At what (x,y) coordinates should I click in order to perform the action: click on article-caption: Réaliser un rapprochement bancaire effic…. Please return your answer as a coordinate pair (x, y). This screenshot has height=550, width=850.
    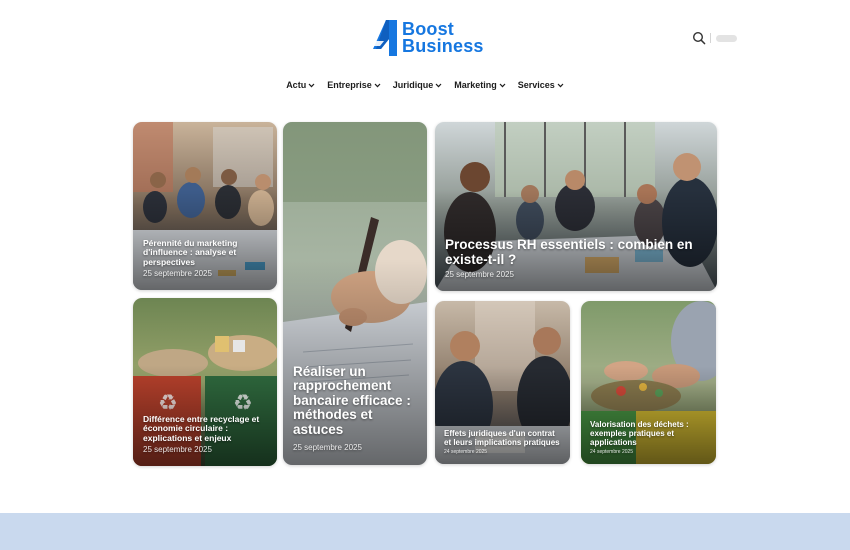
    Looking at the image, I should click on (355, 408).